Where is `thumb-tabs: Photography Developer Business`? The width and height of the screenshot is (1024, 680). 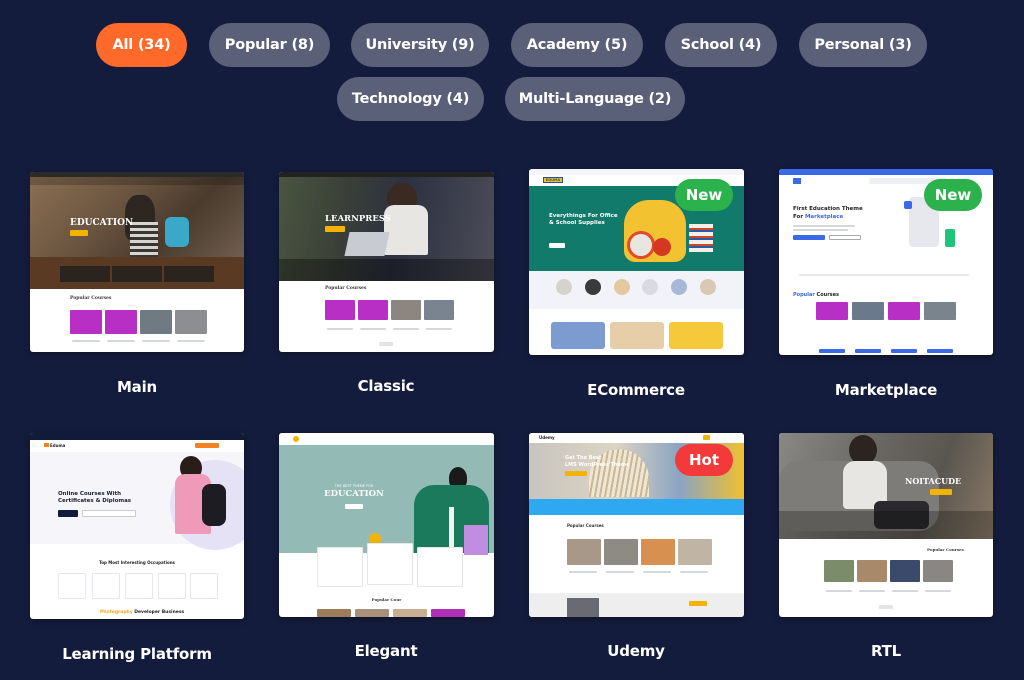
thumb-tabs: Photography Developer Business is located at coordinates (142, 612).